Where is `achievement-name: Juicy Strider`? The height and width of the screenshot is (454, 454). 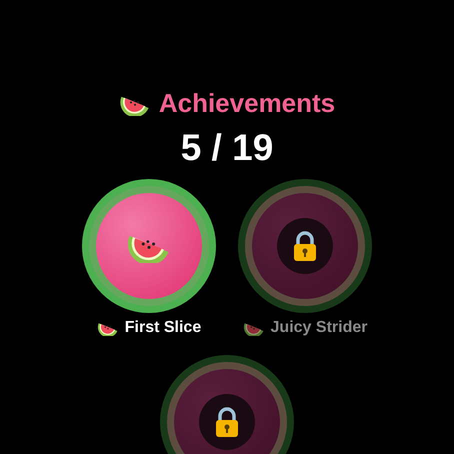 achievement-name: Juicy Strider is located at coordinates (319, 328).